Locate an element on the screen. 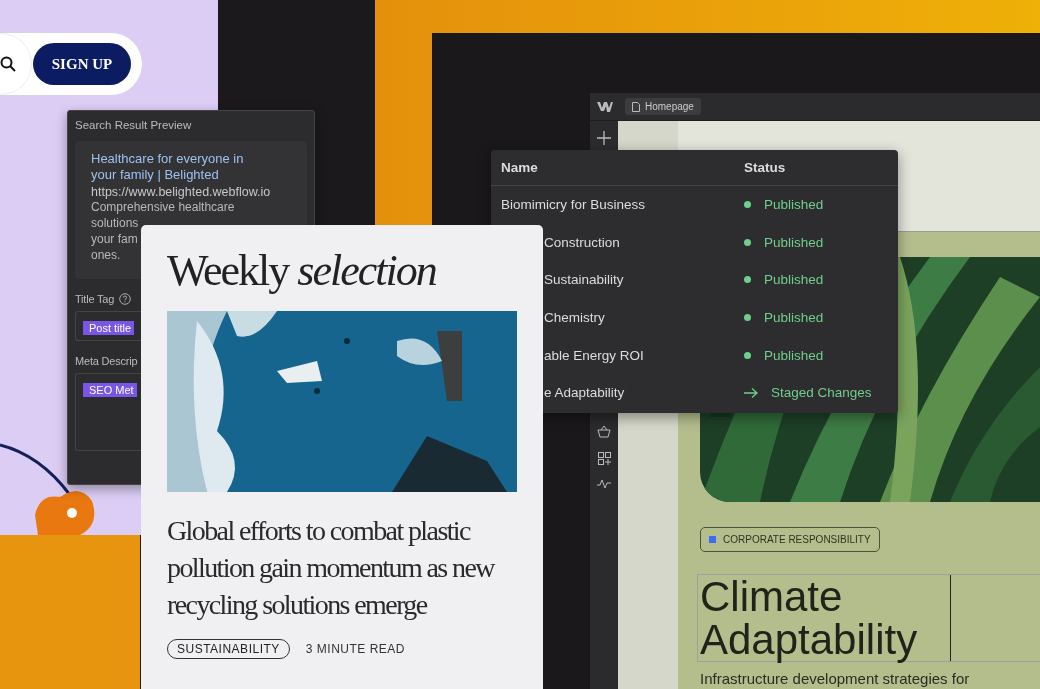 The width and height of the screenshot is (1040, 689). item-name: Chemistry is located at coordinates (574, 318).